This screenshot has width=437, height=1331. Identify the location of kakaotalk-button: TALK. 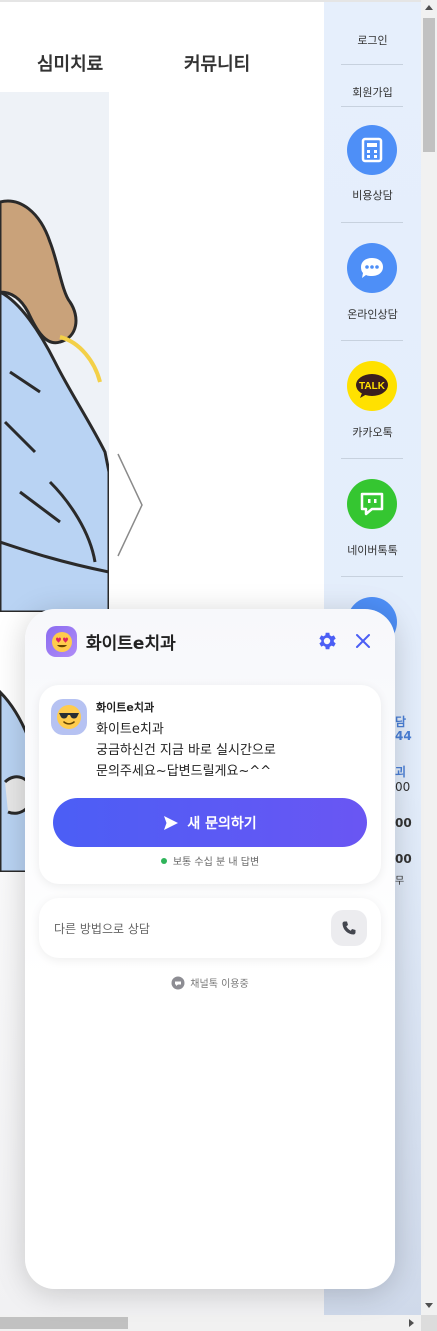
(372, 386).